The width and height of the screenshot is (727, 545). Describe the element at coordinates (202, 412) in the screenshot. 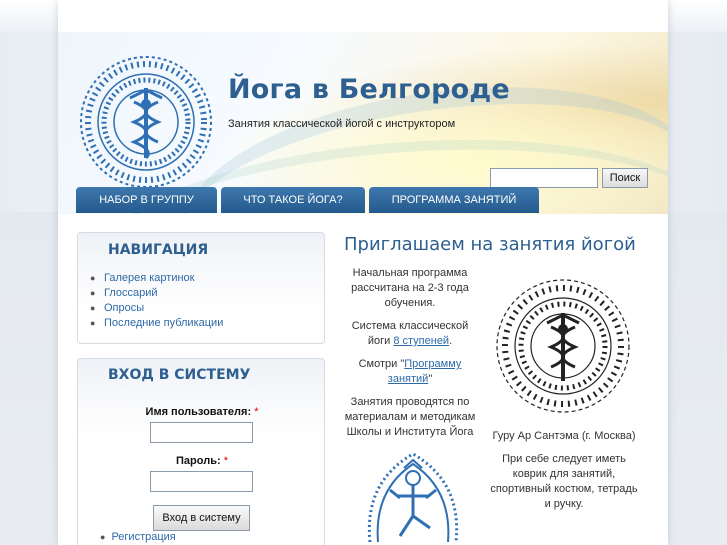

I see `username-label: Имя пользователя: *` at that location.